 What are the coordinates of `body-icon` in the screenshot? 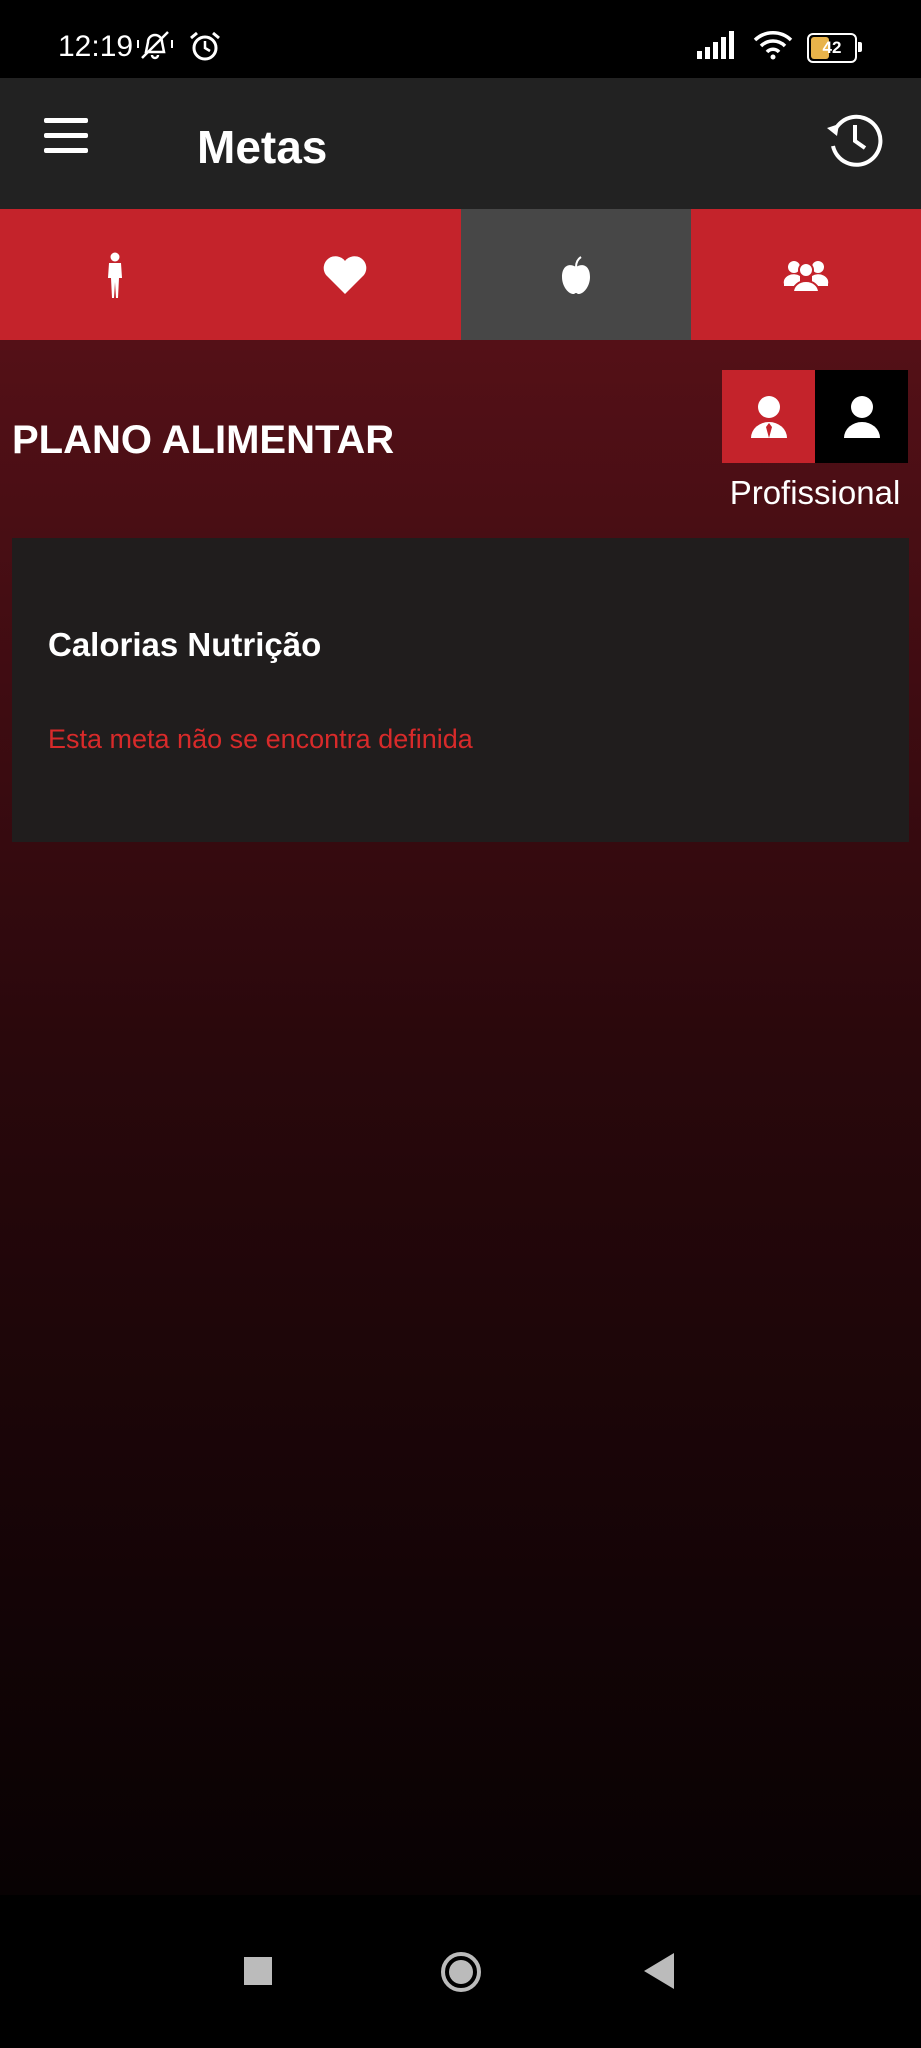 It's located at (115, 275).